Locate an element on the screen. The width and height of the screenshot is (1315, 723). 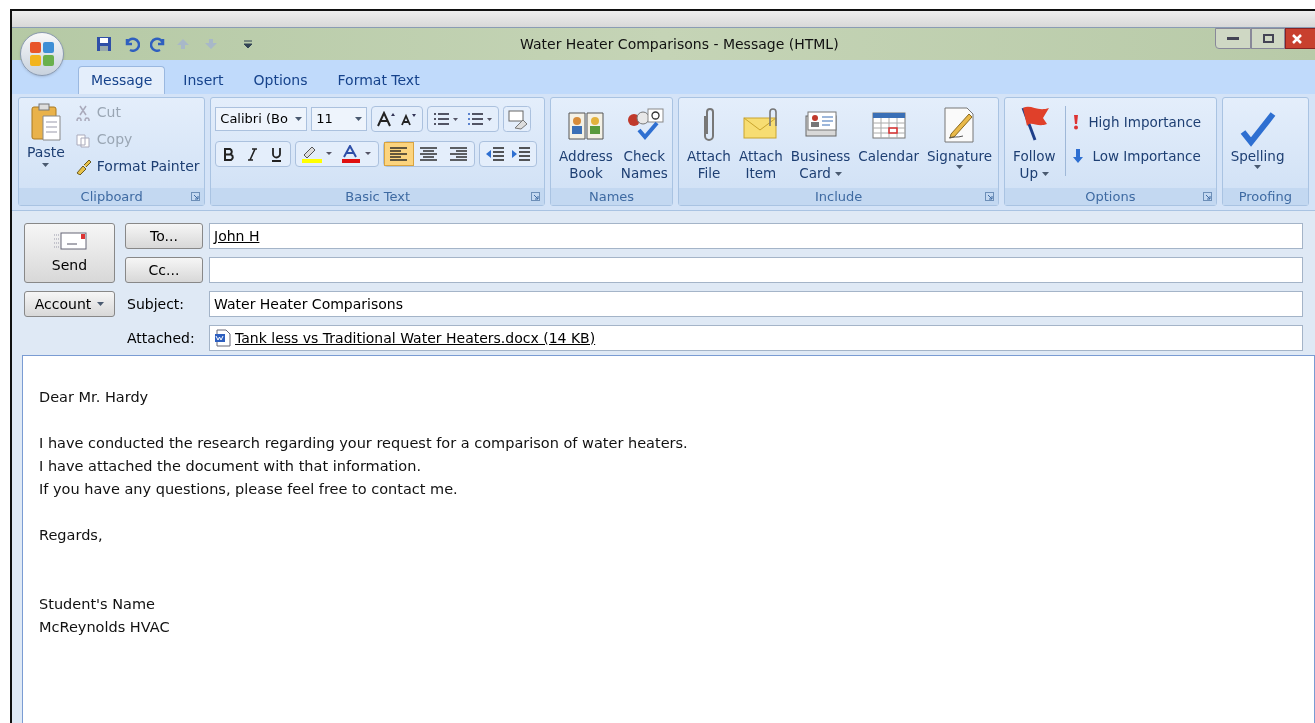
paste-button: Paste is located at coordinates (46, 134).